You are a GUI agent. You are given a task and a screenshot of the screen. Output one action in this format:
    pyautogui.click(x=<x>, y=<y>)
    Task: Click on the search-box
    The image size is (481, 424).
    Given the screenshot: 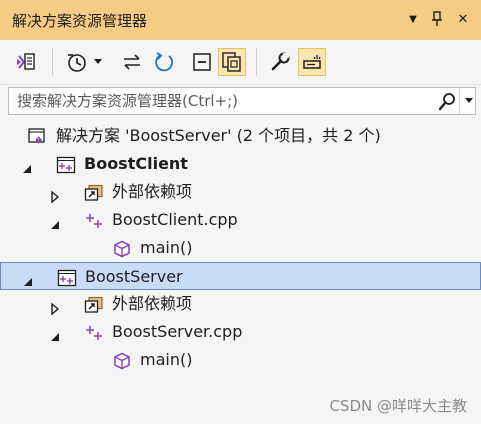 What is the action you would take?
    pyautogui.click(x=242, y=101)
    